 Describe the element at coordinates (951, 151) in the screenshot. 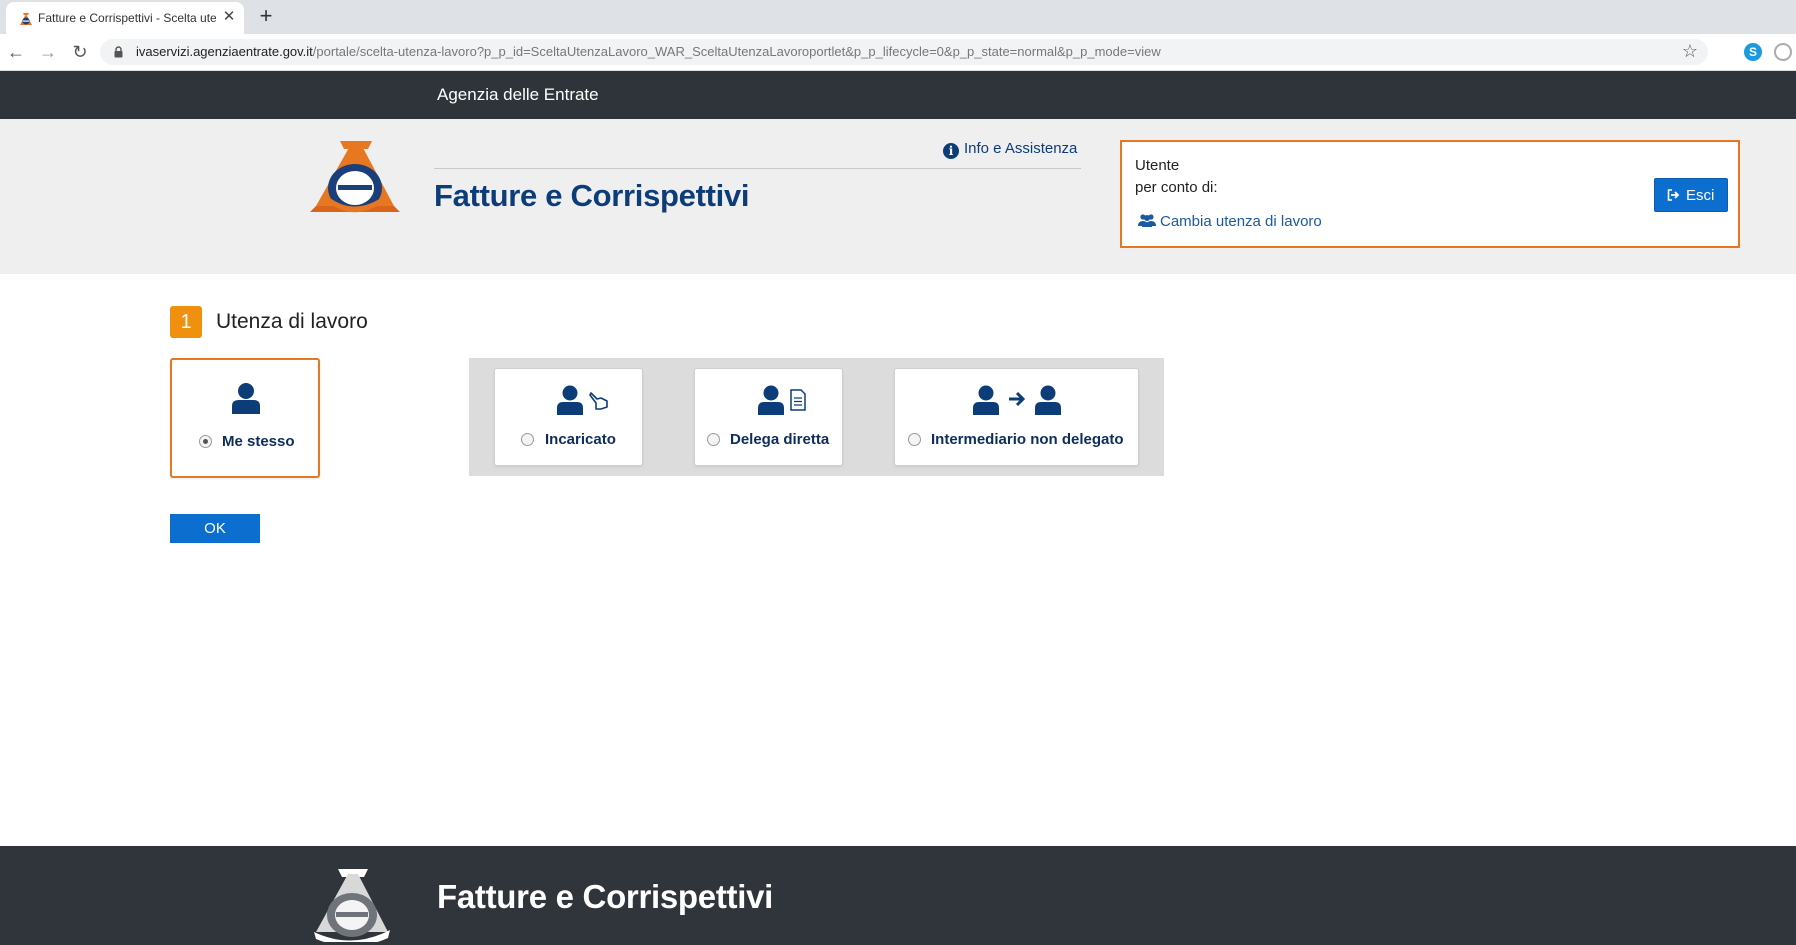

I see `info-icon: i` at that location.